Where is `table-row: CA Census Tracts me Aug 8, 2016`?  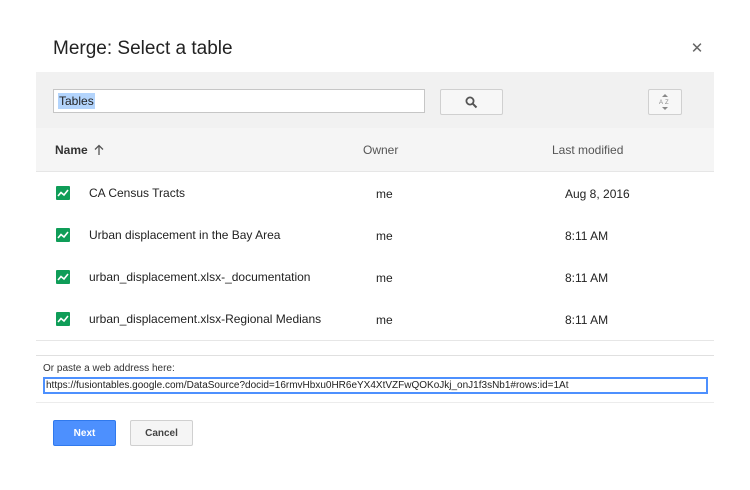
table-row: CA Census Tracts me Aug 8, 2016 is located at coordinates (375, 193).